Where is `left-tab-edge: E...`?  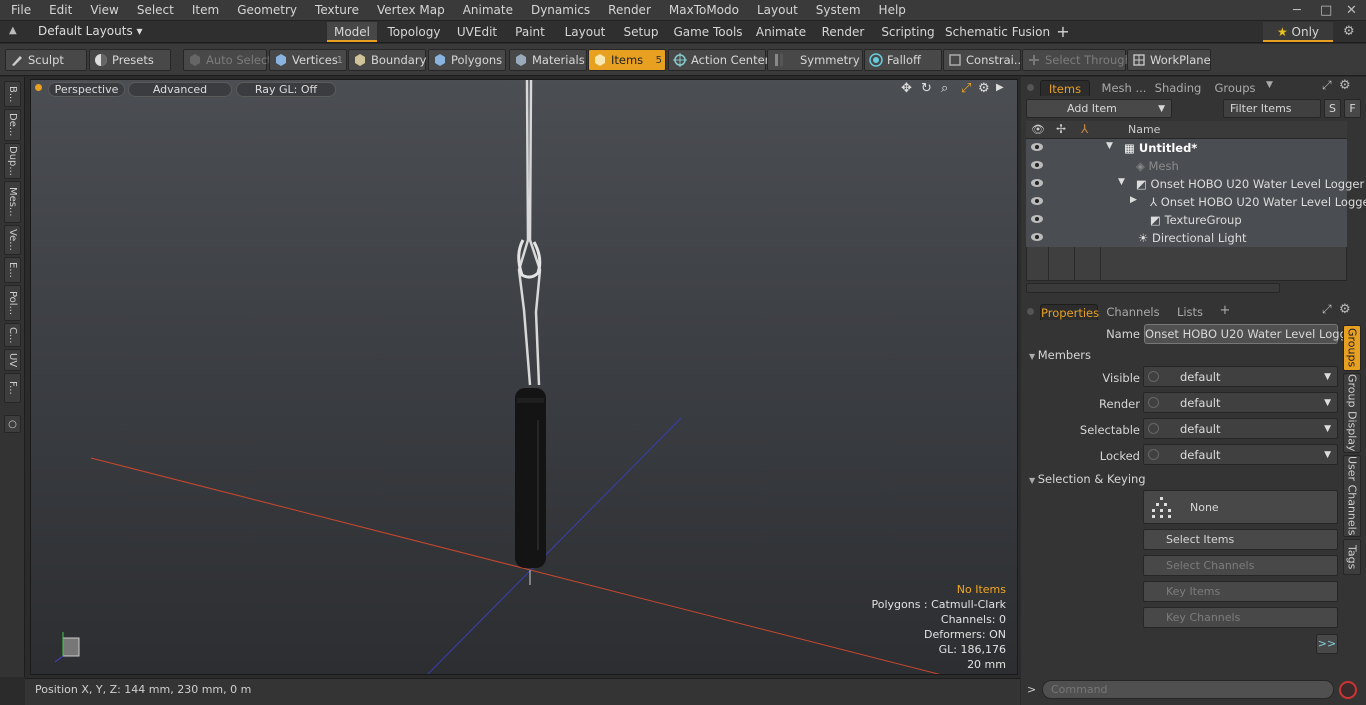 left-tab-edge: E... is located at coordinates (12, 270).